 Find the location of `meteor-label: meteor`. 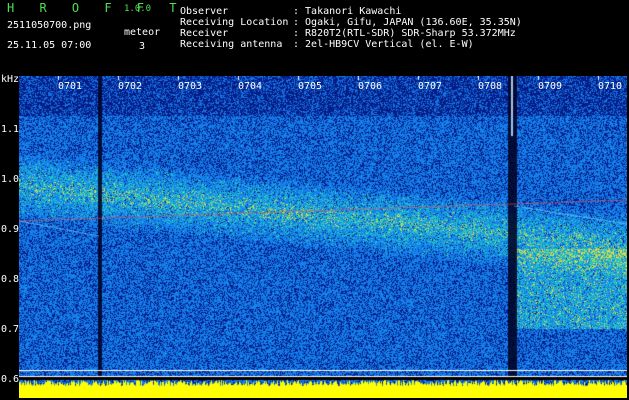

meteor-label: meteor is located at coordinates (142, 32).